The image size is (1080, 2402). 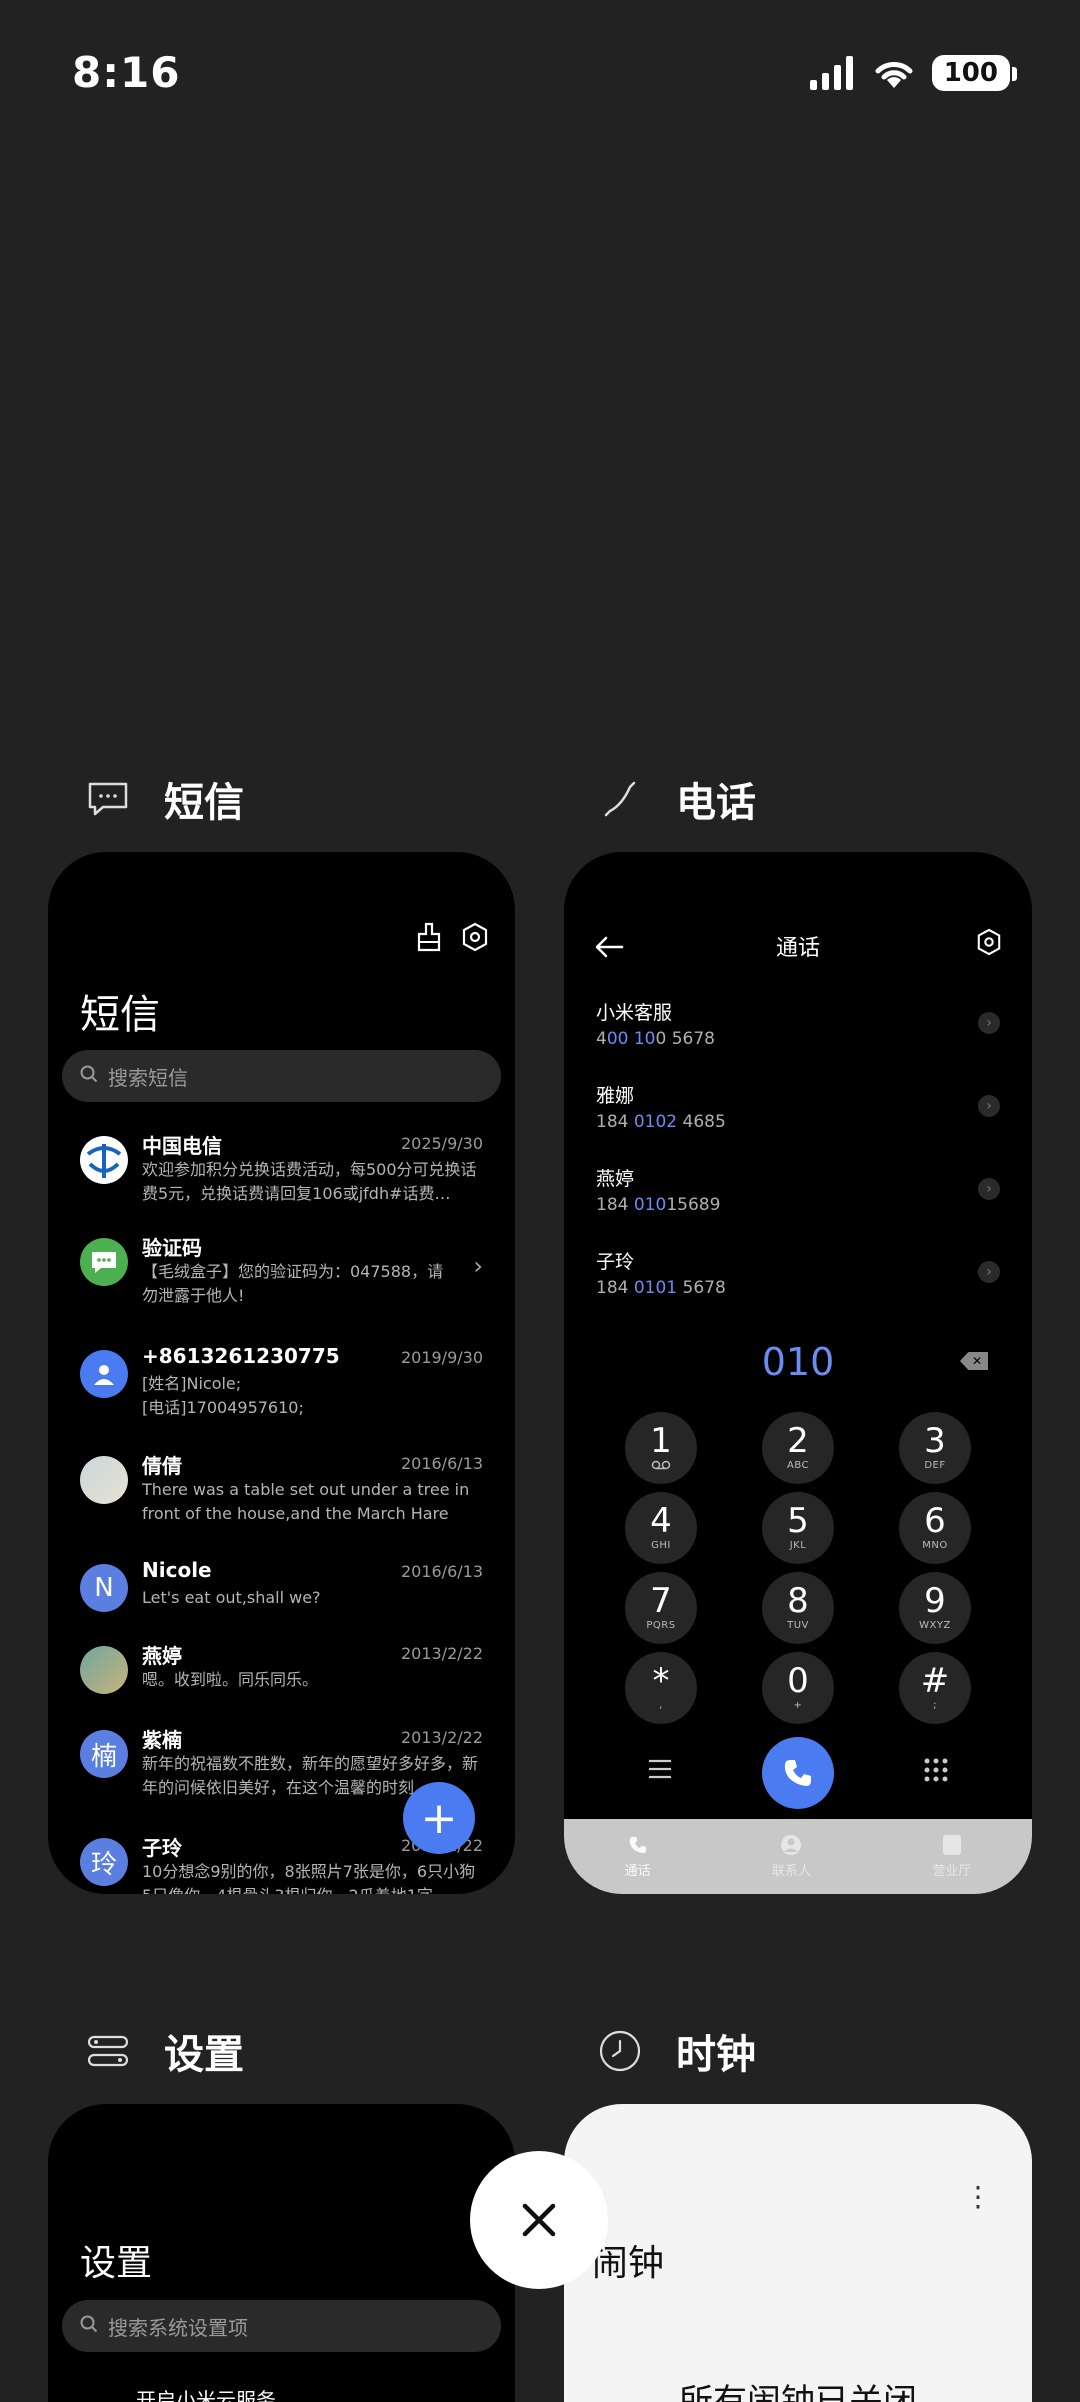 I want to click on message-date: 2016/6/13, so click(x=441, y=1463).